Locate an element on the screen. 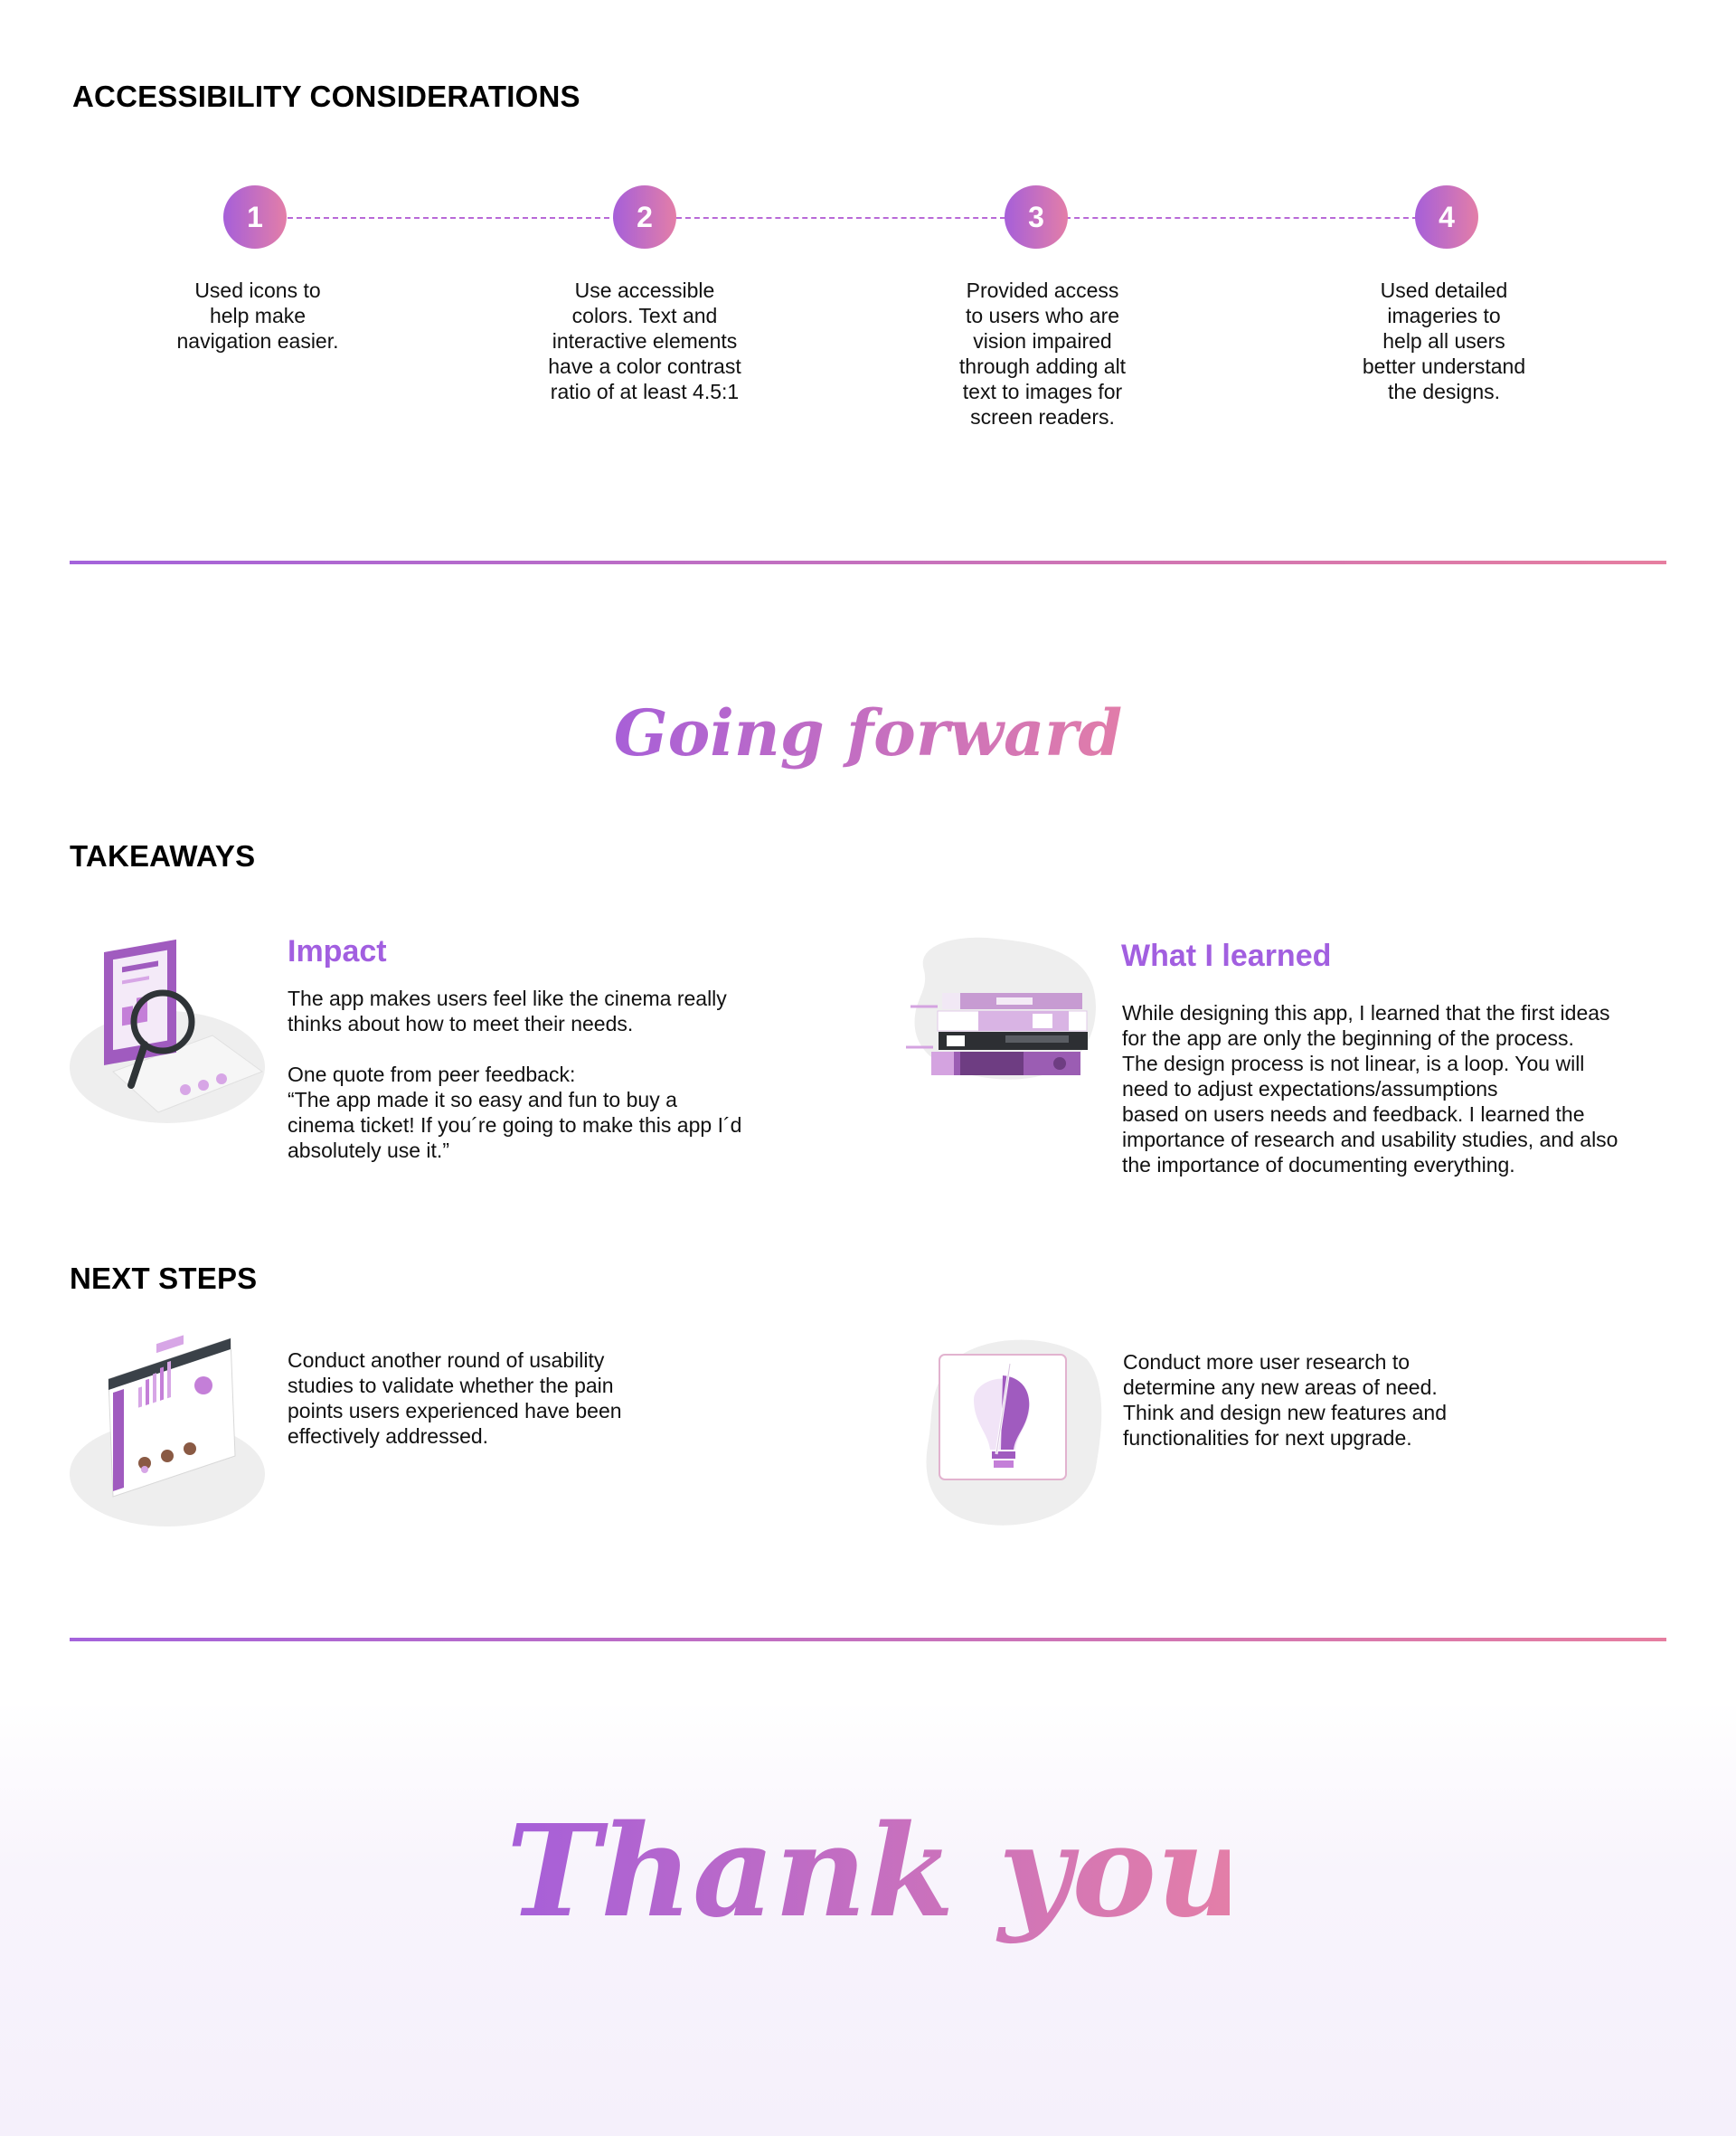 This screenshot has width=1736, height=2136. accessibility-heading: ACCESSIBILITY CONSIDERATIONS is located at coordinates (326, 96).